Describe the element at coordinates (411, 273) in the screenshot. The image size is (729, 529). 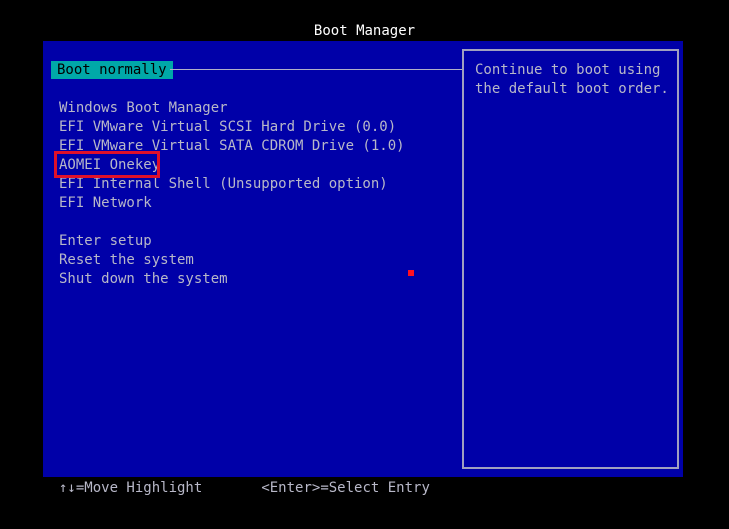
I see `annotation-dot` at that location.